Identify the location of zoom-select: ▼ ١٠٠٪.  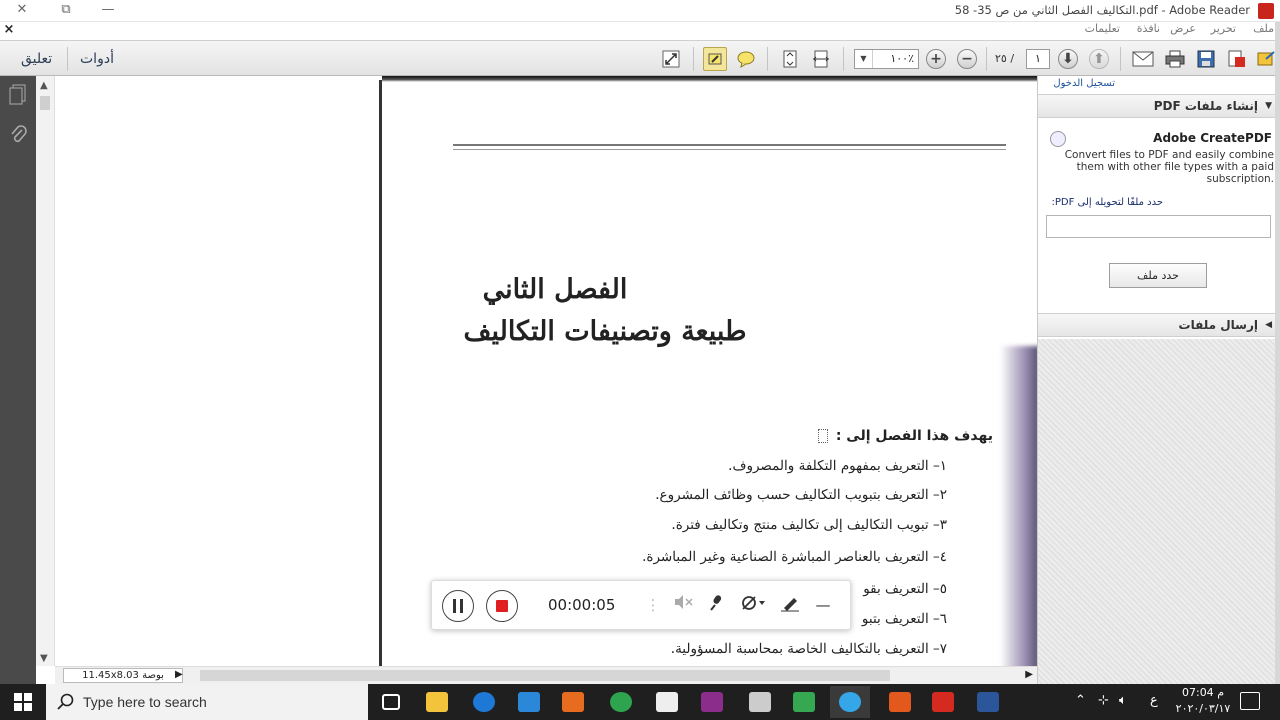
(886, 59).